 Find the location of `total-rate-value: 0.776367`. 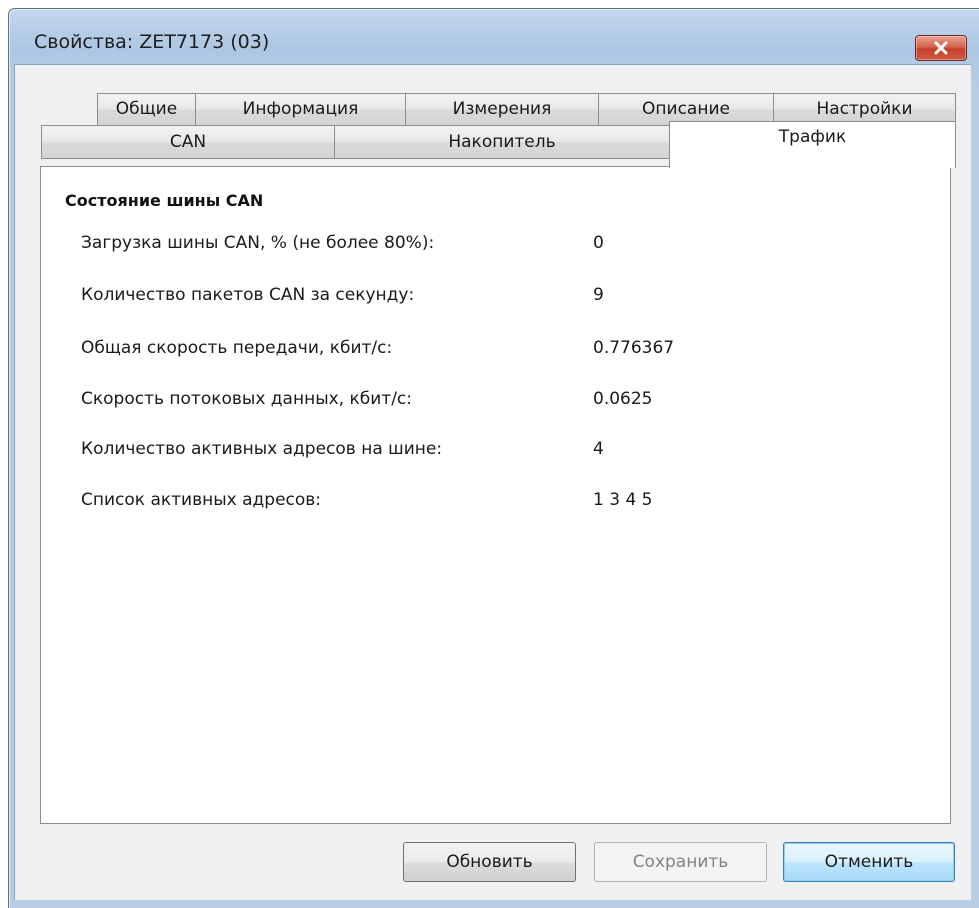

total-rate-value: 0.776367 is located at coordinates (634, 348).